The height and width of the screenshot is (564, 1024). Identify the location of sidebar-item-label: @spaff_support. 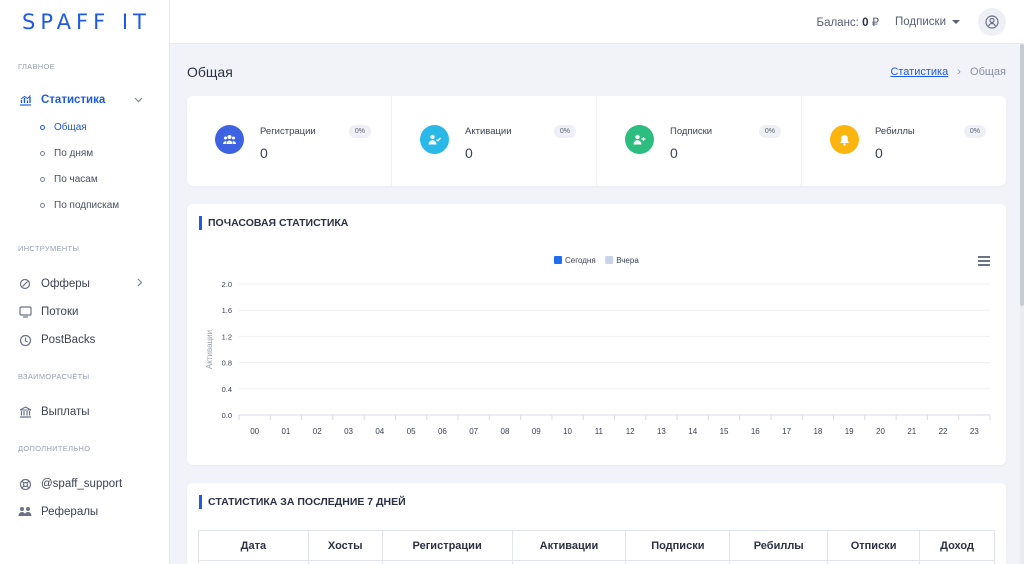
(82, 484).